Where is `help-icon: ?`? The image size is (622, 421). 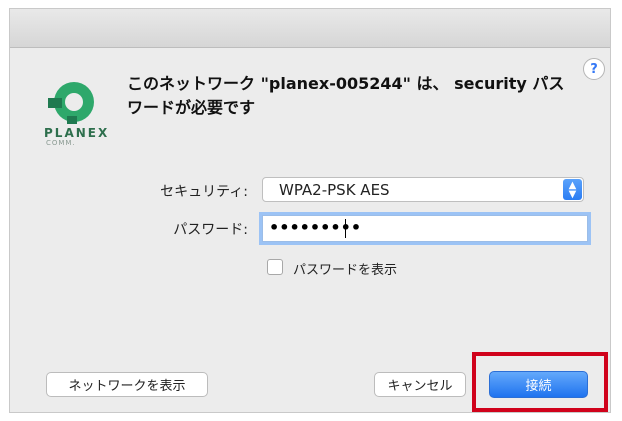
help-icon: ? is located at coordinates (594, 69).